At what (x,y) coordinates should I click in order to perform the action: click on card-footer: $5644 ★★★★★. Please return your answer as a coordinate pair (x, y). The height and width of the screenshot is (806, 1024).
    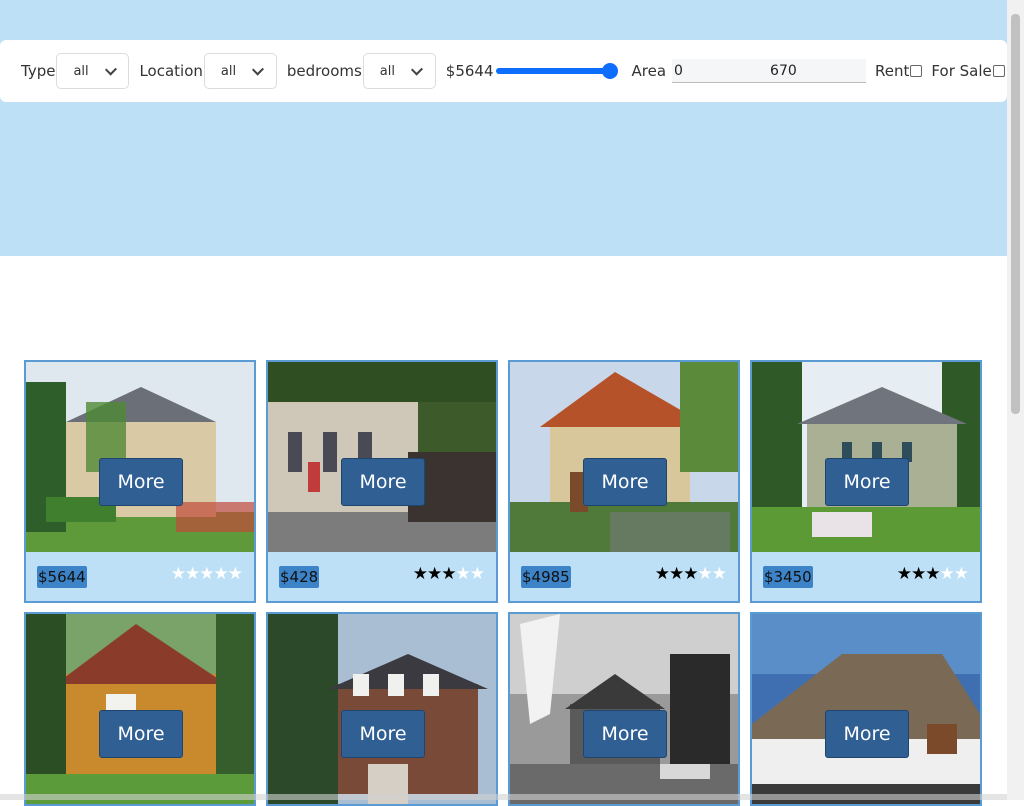
    Looking at the image, I should click on (140, 576).